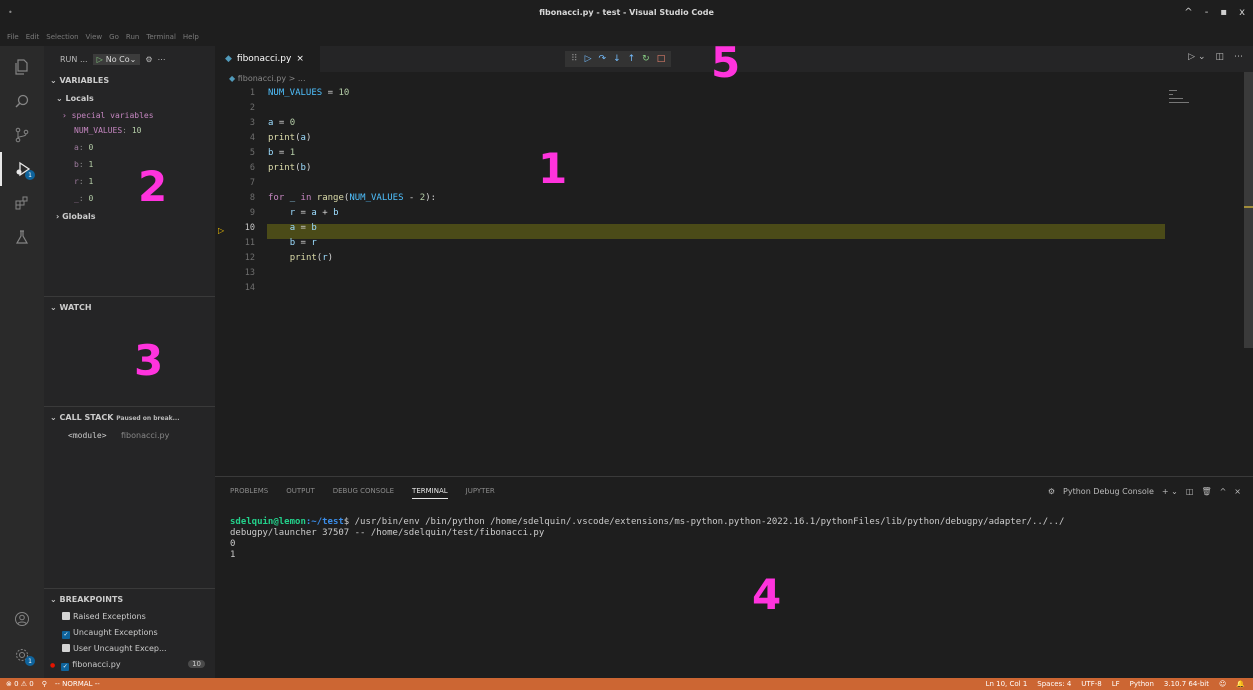  I want to click on variables-title: VARIABLES, so click(84, 80).